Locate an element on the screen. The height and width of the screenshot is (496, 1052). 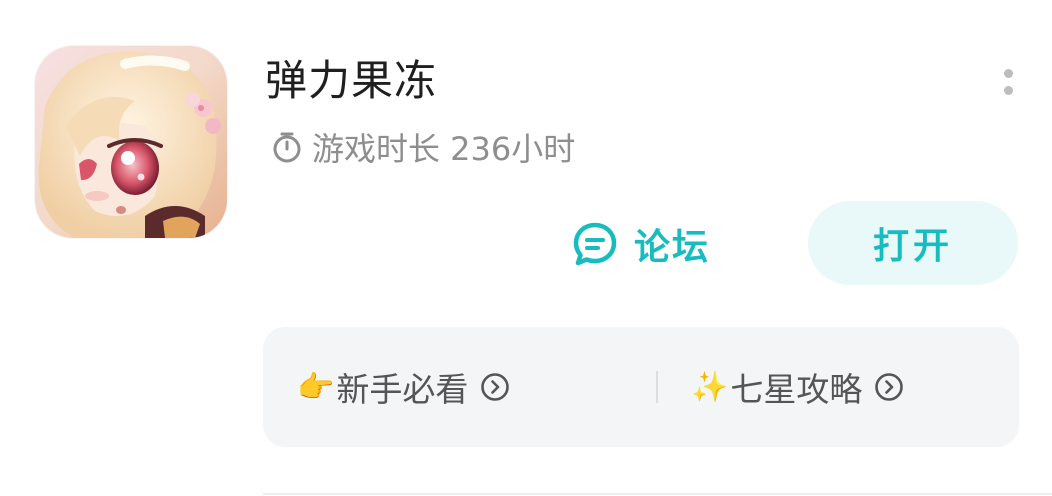
shortcut-beginner-guide: 👉 新手必看 is located at coordinates (403, 387).